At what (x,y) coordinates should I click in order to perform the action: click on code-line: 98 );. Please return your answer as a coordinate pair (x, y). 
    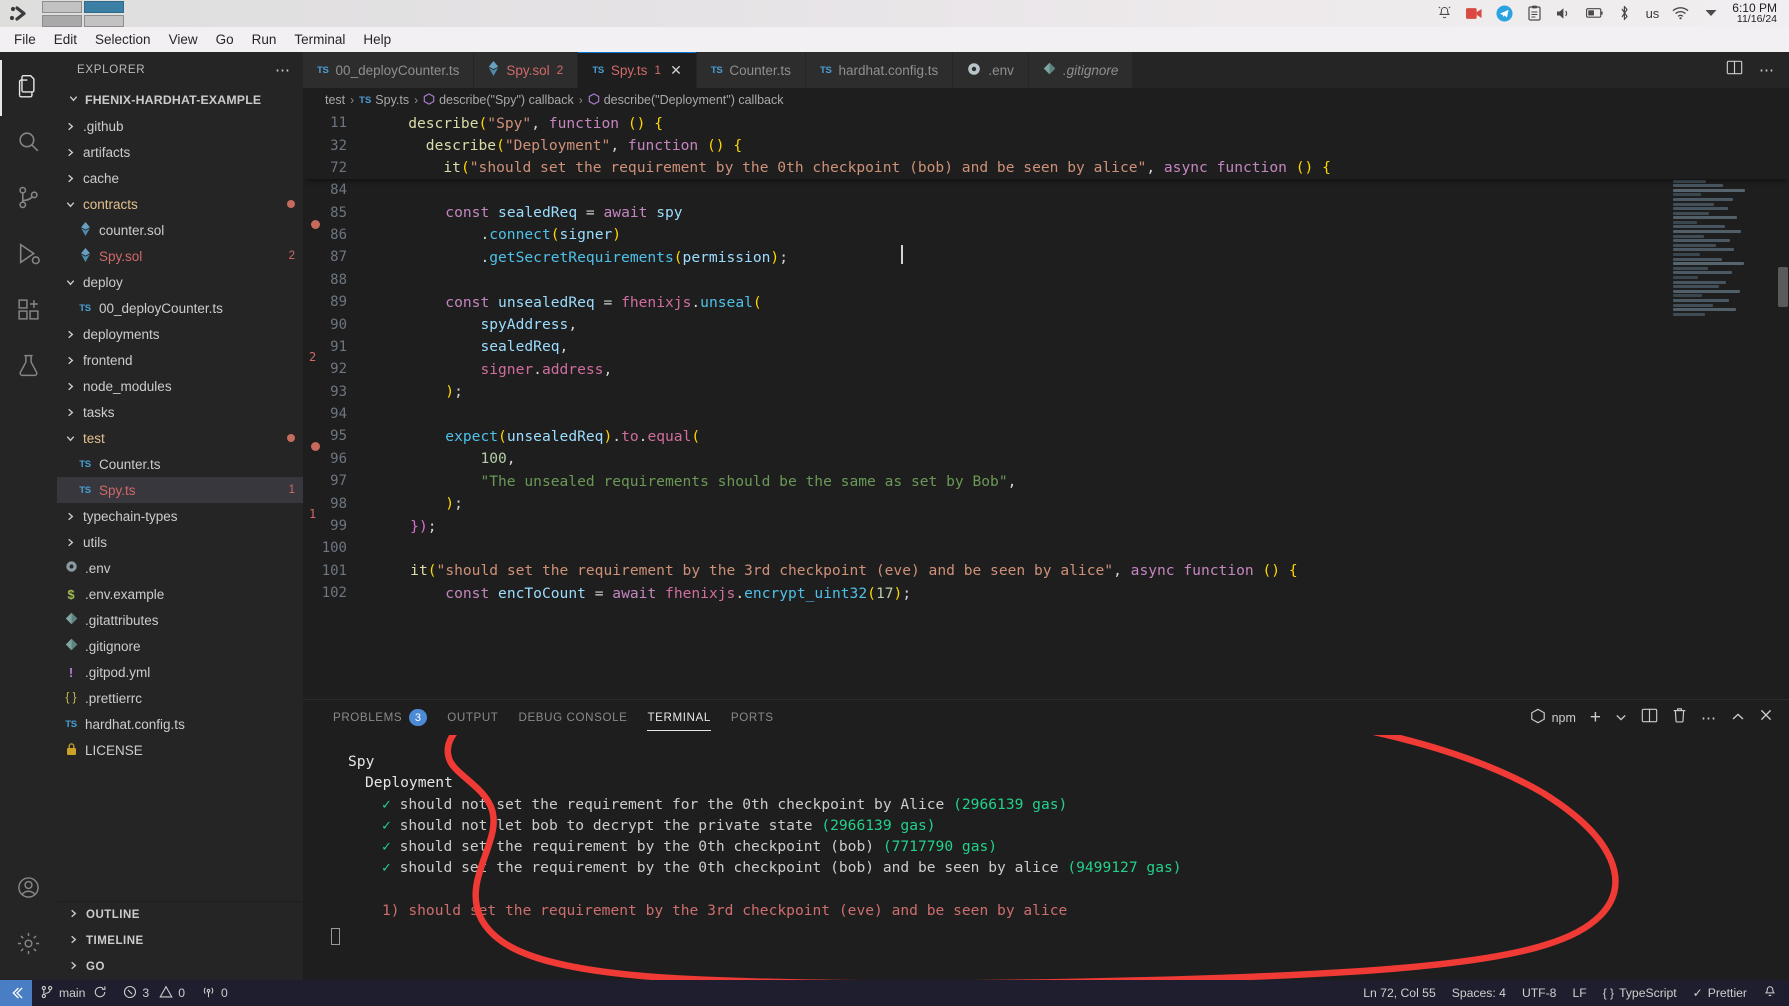
    Looking at the image, I should click on (1046, 503).